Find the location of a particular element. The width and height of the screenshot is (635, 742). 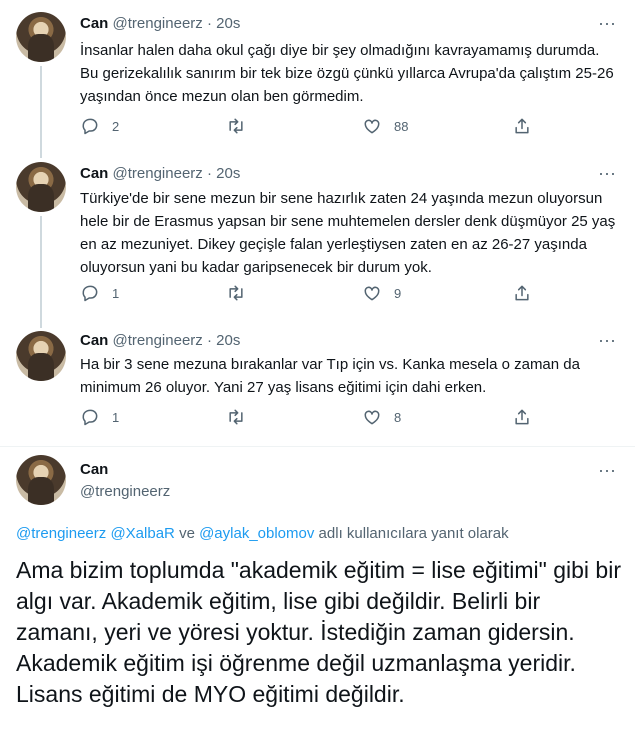

like-button: 88 is located at coordinates (385, 126).